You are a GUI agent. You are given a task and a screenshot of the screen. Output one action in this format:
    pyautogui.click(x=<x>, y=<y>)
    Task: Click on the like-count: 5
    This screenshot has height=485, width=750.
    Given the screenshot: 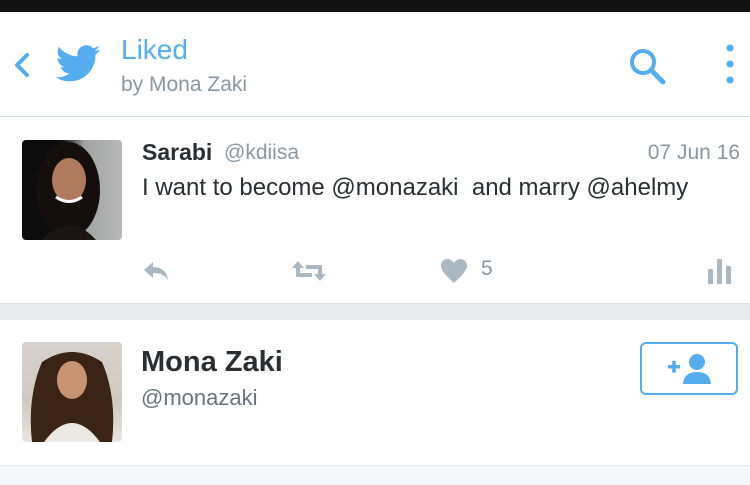 What is the action you would take?
    pyautogui.click(x=487, y=268)
    